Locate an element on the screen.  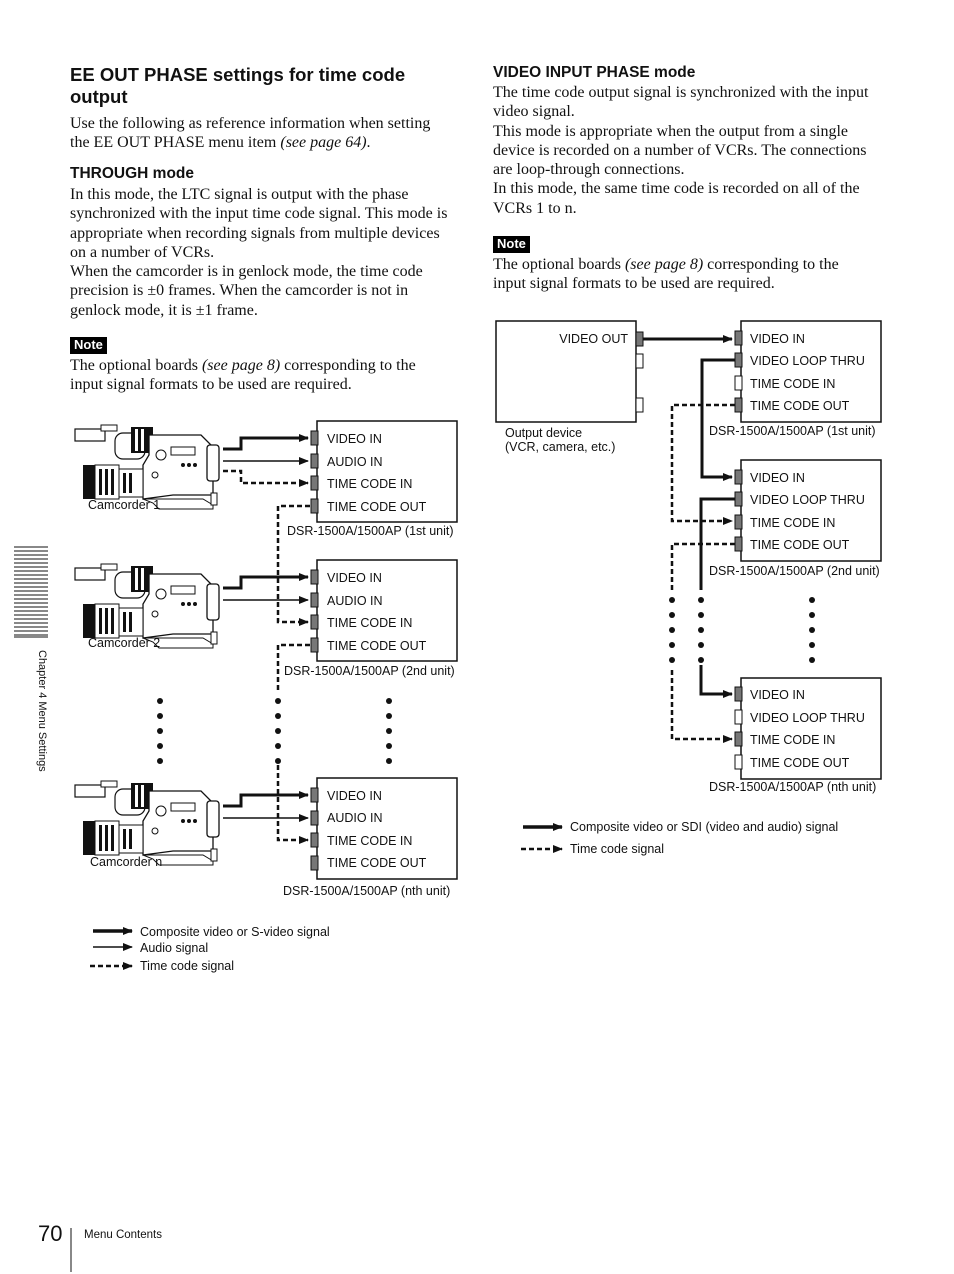
camcorder-label: Camcorder 1 is located at coordinates (124, 505).